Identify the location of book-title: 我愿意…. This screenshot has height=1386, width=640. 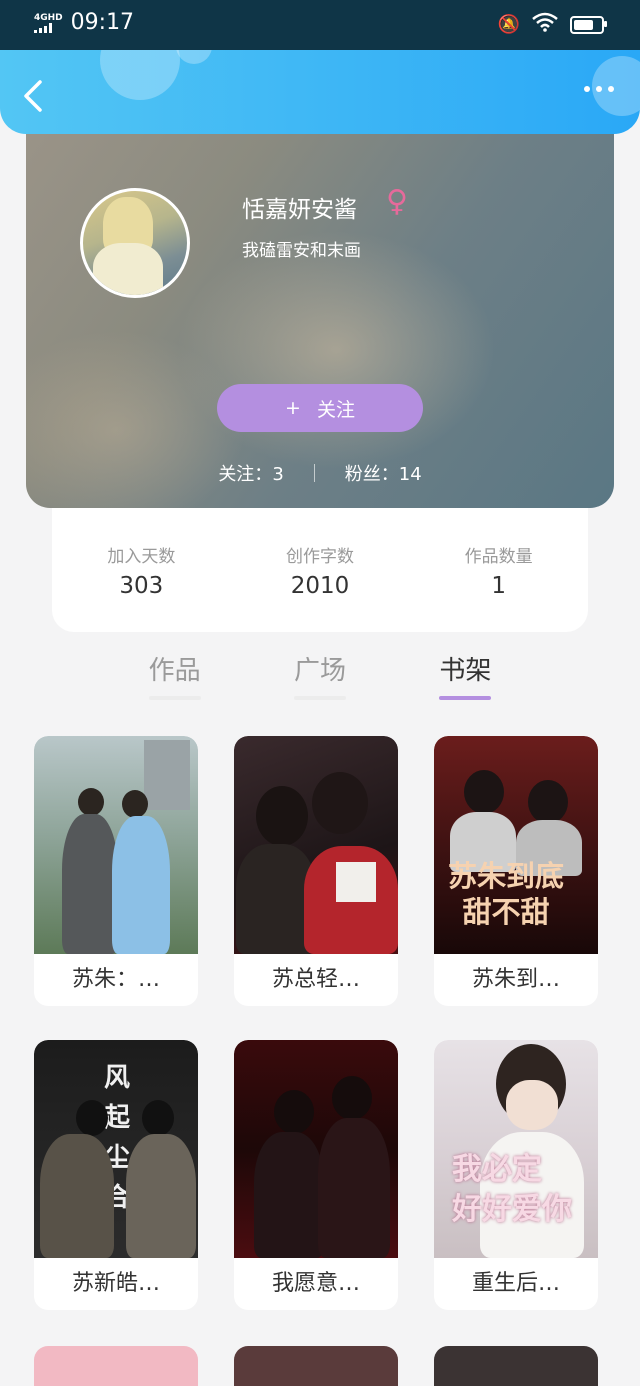
(315, 1283).